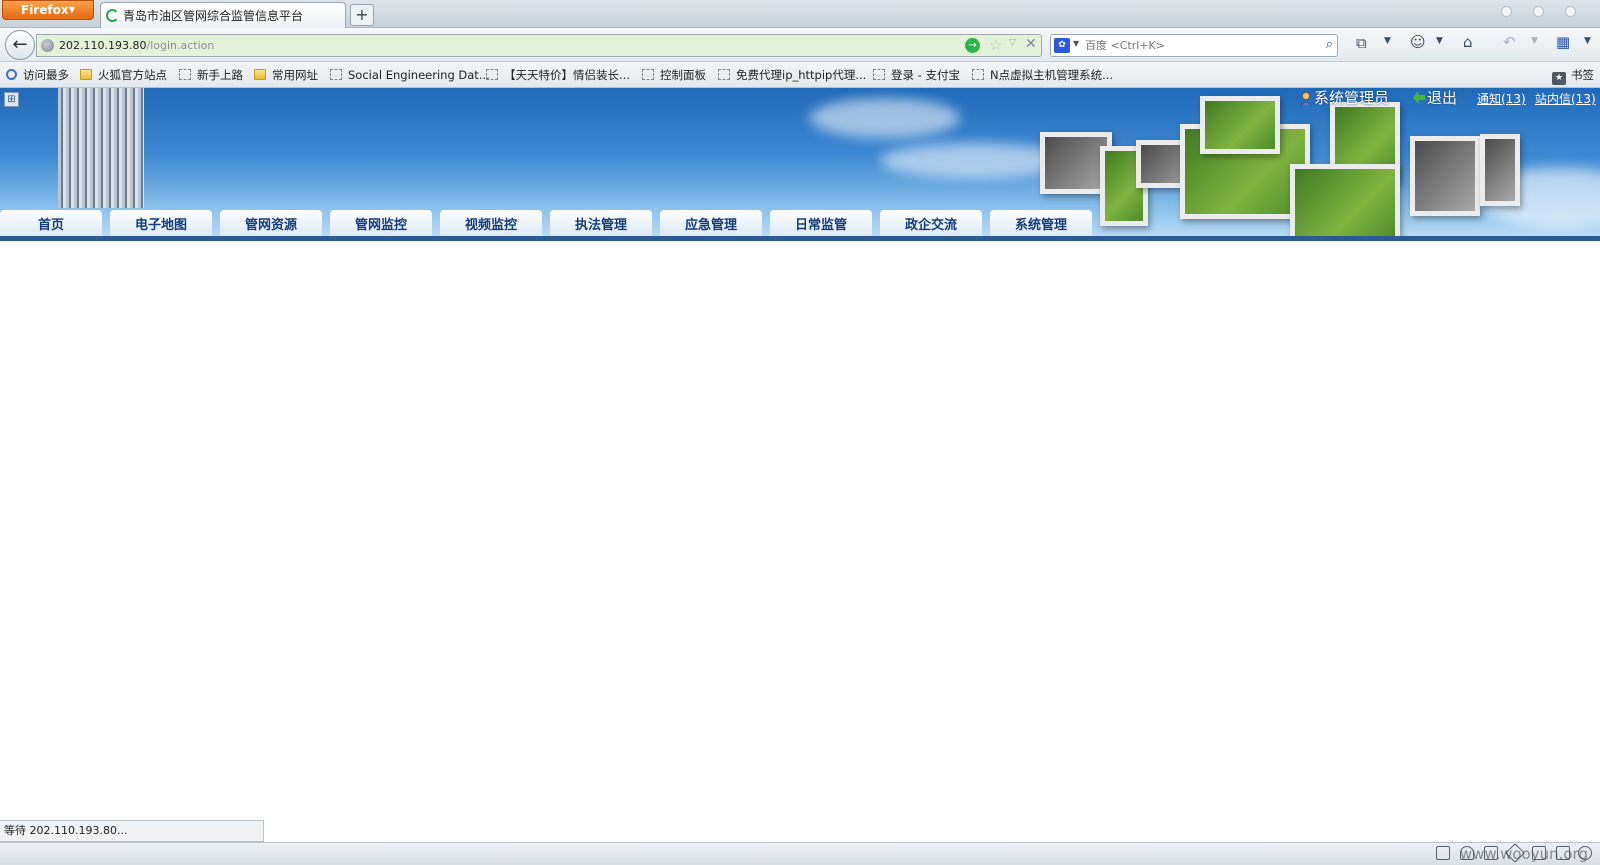  Describe the element at coordinates (1506, 11) in the screenshot. I see `minimize-button` at that location.